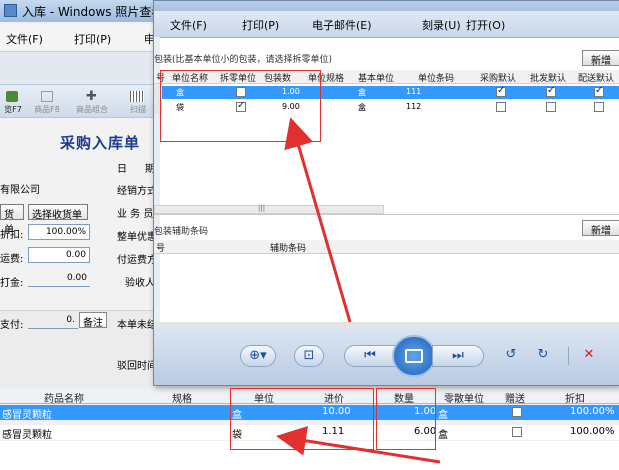  I want to click on arrow-to-package, so click(318, 220).